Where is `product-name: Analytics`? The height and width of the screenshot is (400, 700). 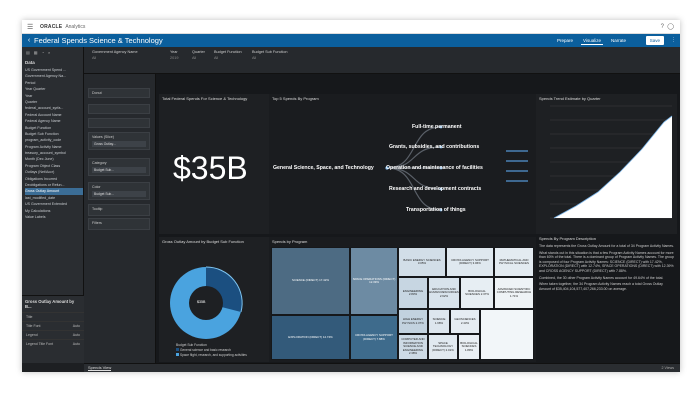 product-name: Analytics is located at coordinates (75, 26).